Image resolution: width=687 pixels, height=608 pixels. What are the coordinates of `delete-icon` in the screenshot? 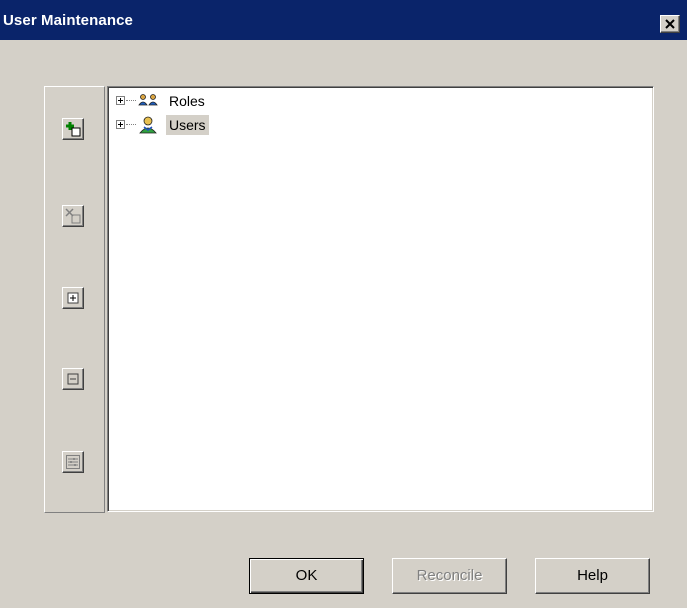 It's located at (73, 216).